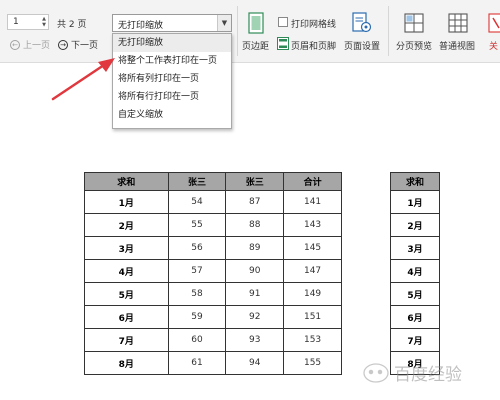  I want to click on value-cell: 56, so click(197, 248).